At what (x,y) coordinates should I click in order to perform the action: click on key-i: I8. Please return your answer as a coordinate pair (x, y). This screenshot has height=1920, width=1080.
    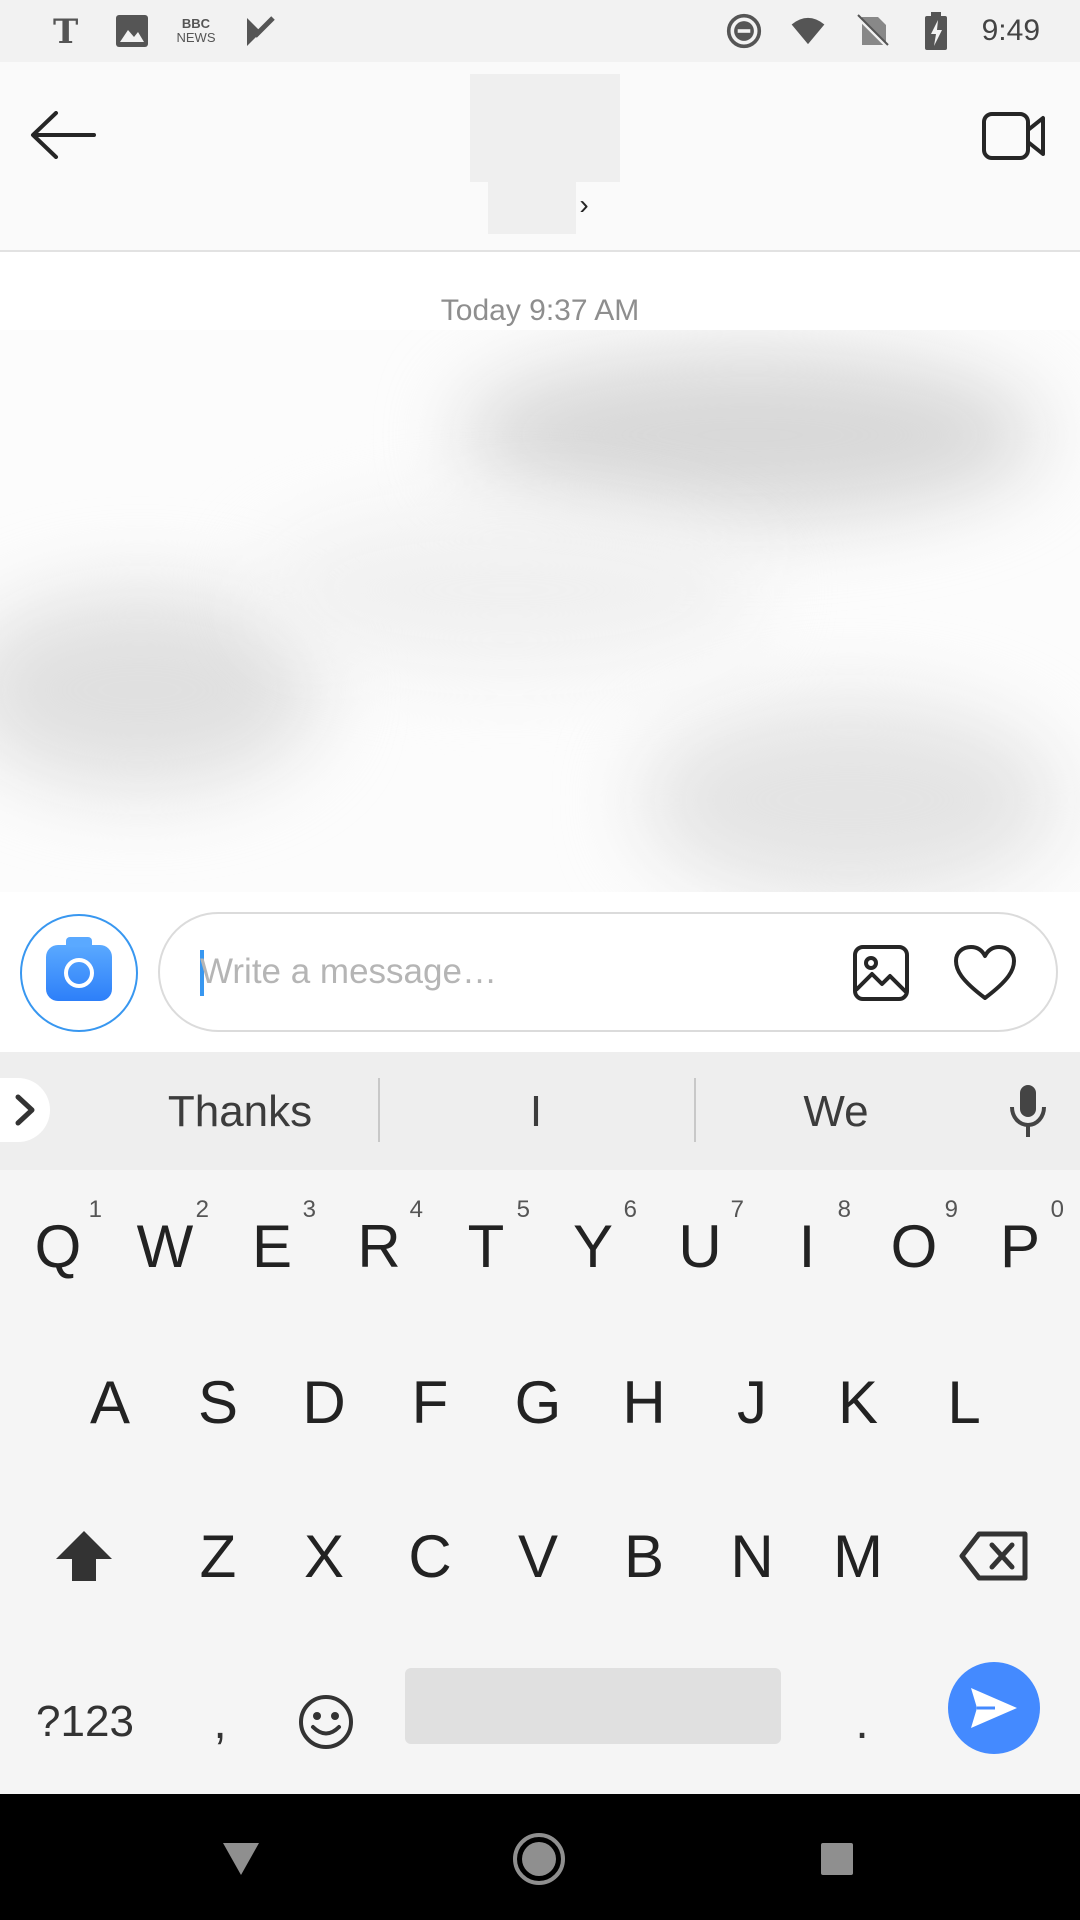
    Looking at the image, I should click on (807, 1246).